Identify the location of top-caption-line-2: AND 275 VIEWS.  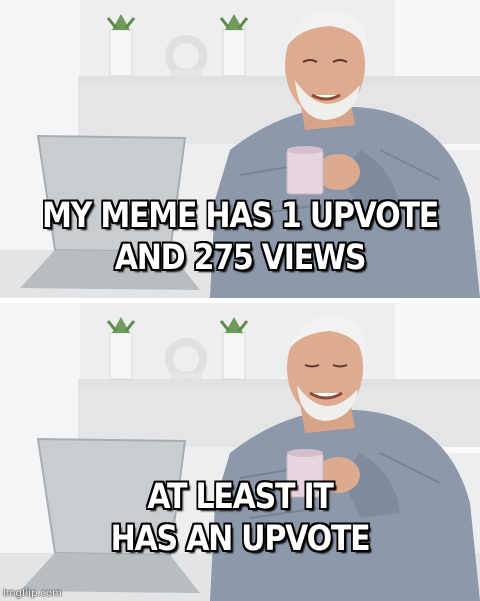
(240, 258).